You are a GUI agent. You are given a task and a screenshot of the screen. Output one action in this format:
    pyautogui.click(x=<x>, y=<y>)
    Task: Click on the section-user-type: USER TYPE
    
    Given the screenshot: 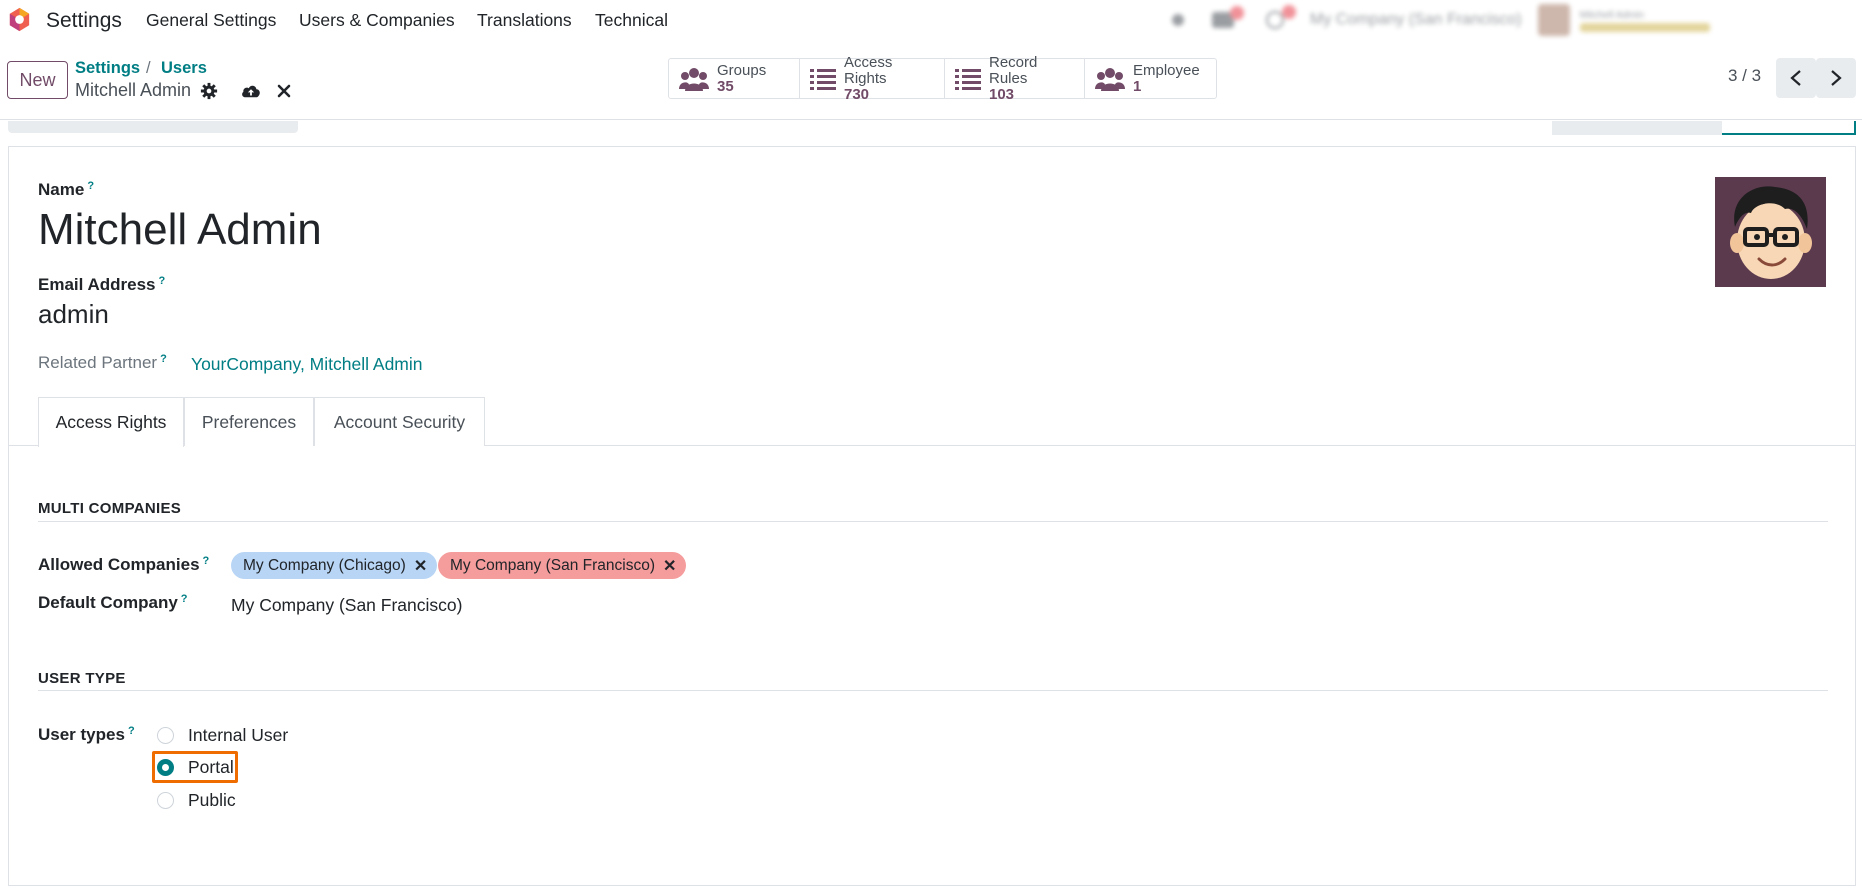 What is the action you would take?
    pyautogui.click(x=82, y=678)
    